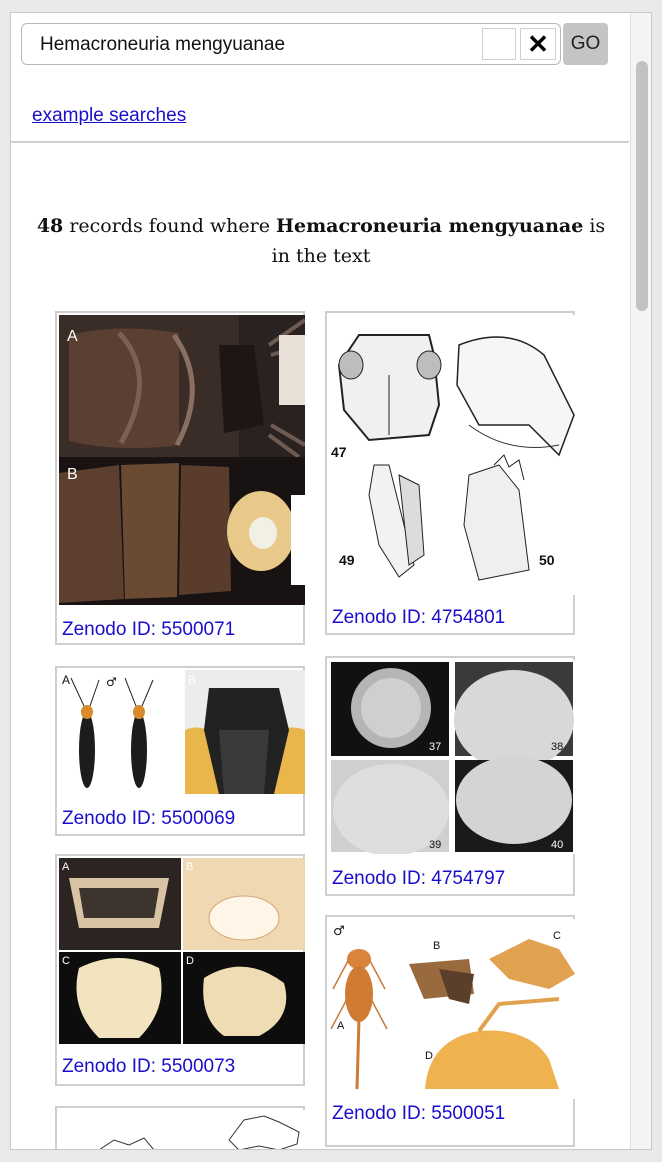 The width and height of the screenshot is (662, 1162). I want to click on divider, so click(320, 142).